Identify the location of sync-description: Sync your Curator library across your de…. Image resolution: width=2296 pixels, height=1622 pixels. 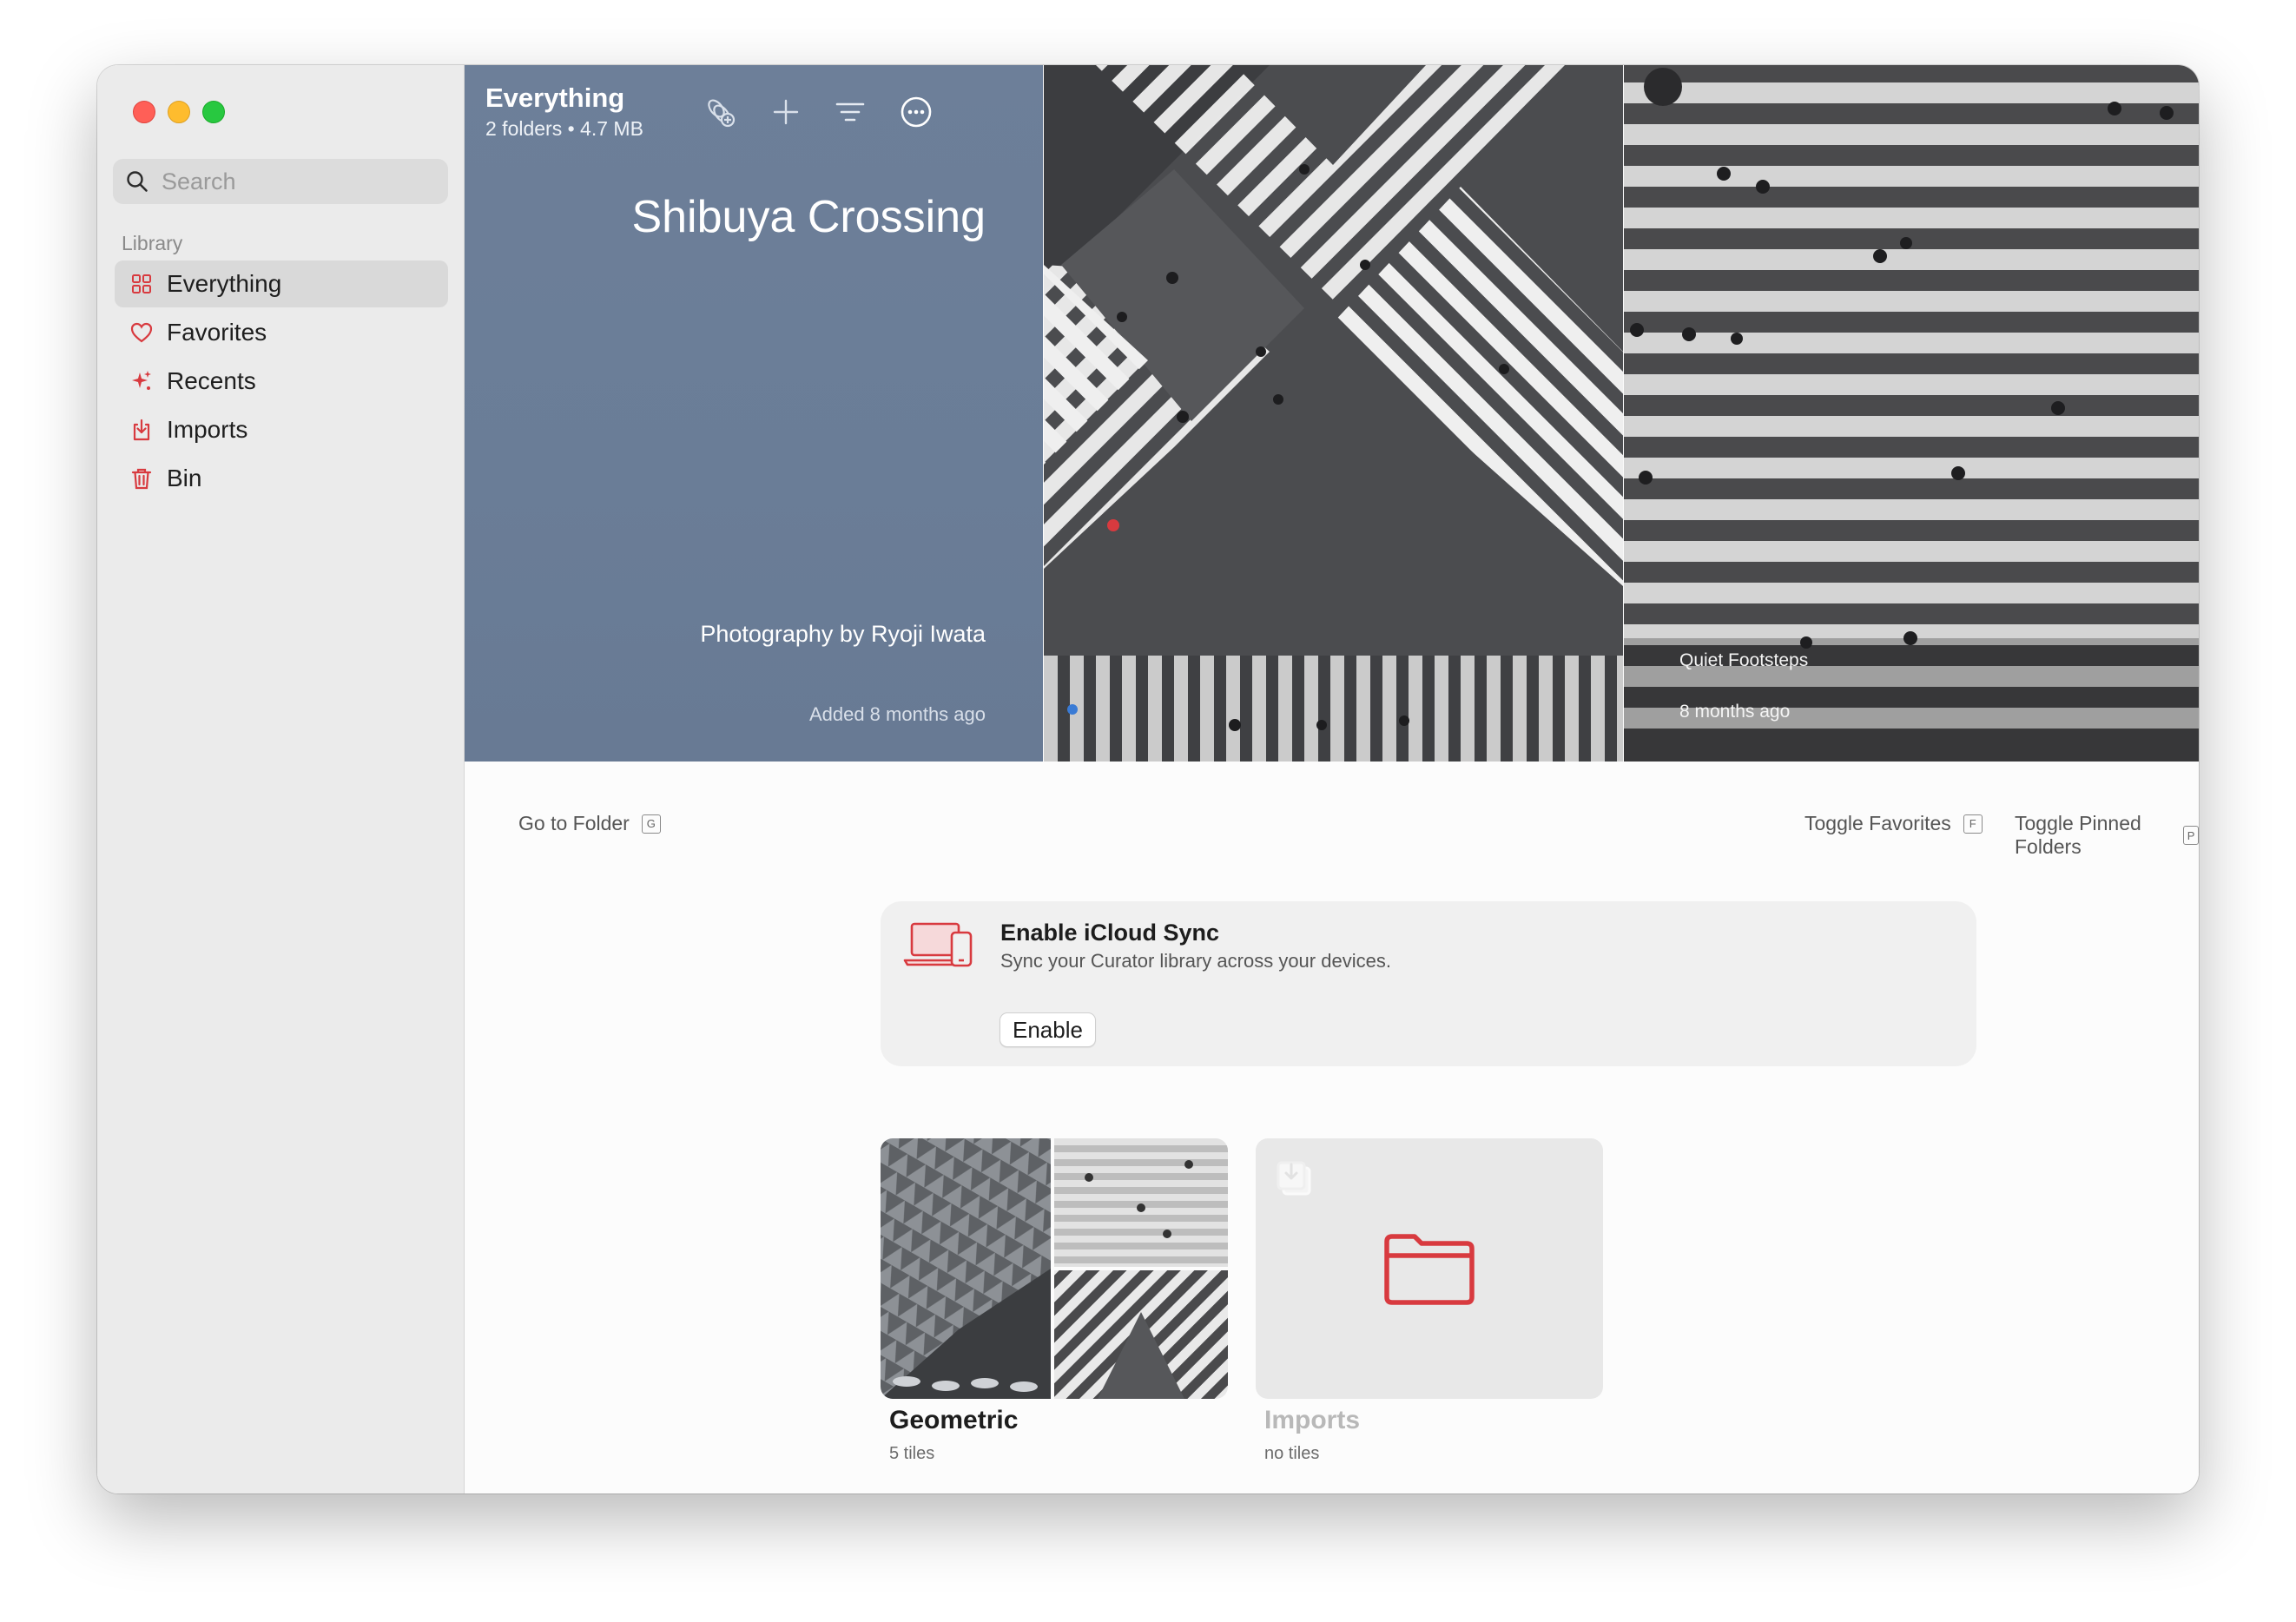
(1195, 961).